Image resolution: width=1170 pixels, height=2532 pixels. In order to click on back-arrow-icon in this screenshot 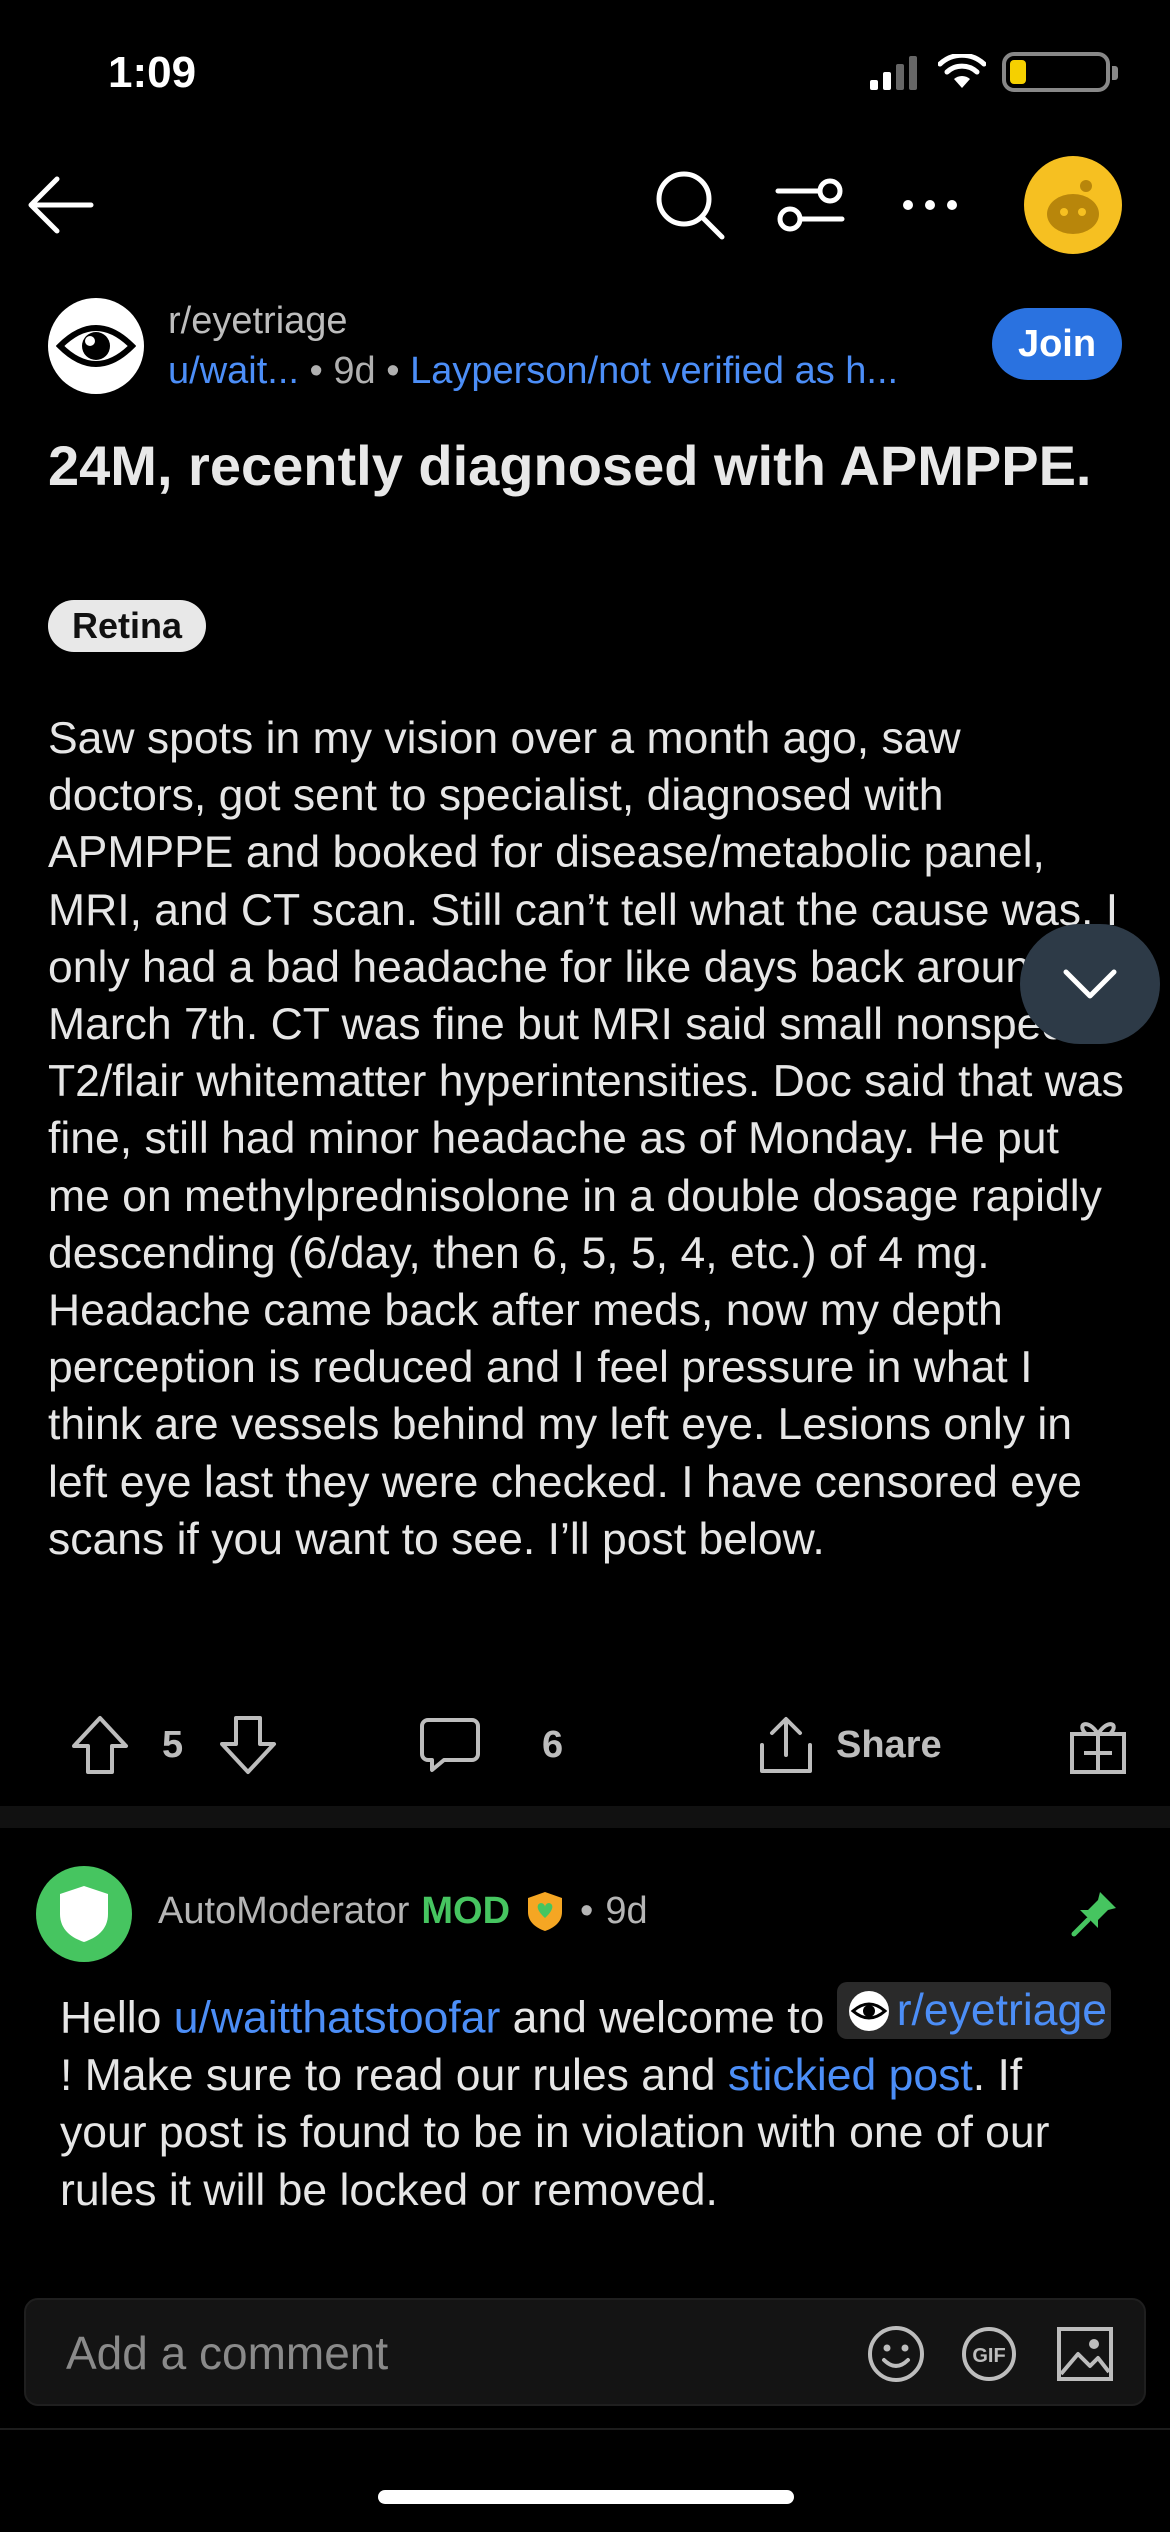, I will do `click(61, 205)`.